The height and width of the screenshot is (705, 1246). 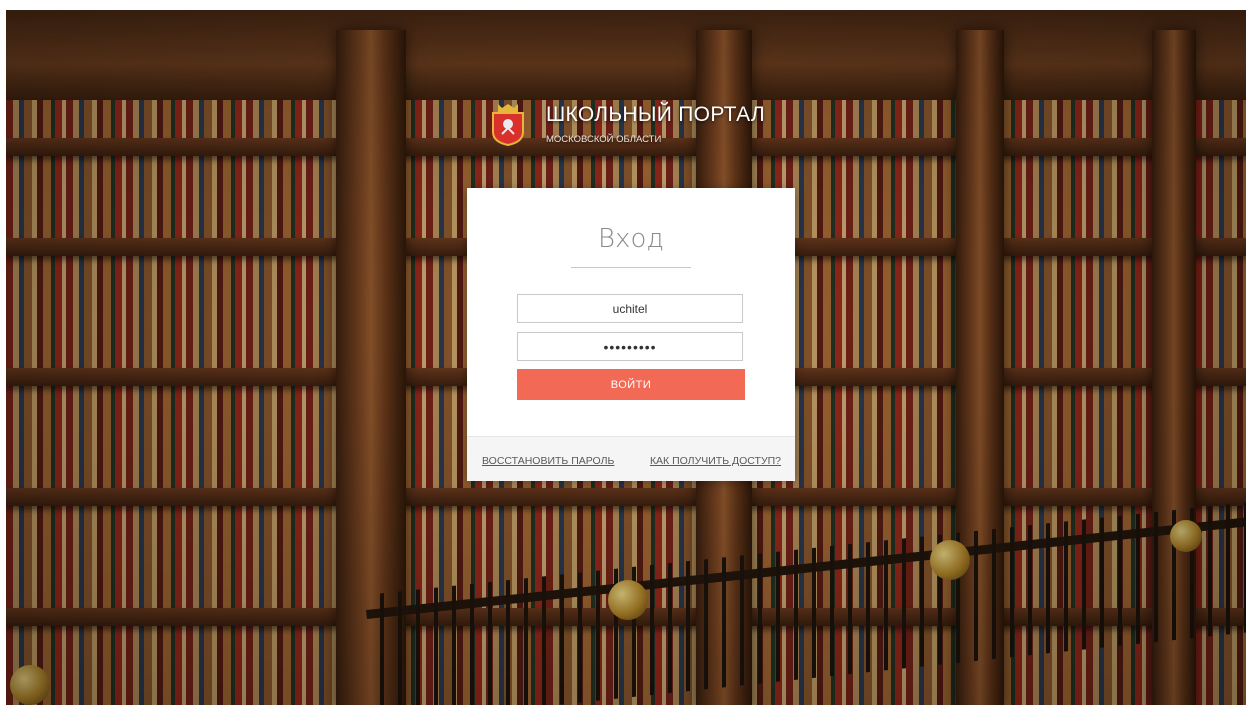 I want to click on get-access-link: КАК ПОЛУЧИТЬ ДОСТУП?, so click(x=715, y=461).